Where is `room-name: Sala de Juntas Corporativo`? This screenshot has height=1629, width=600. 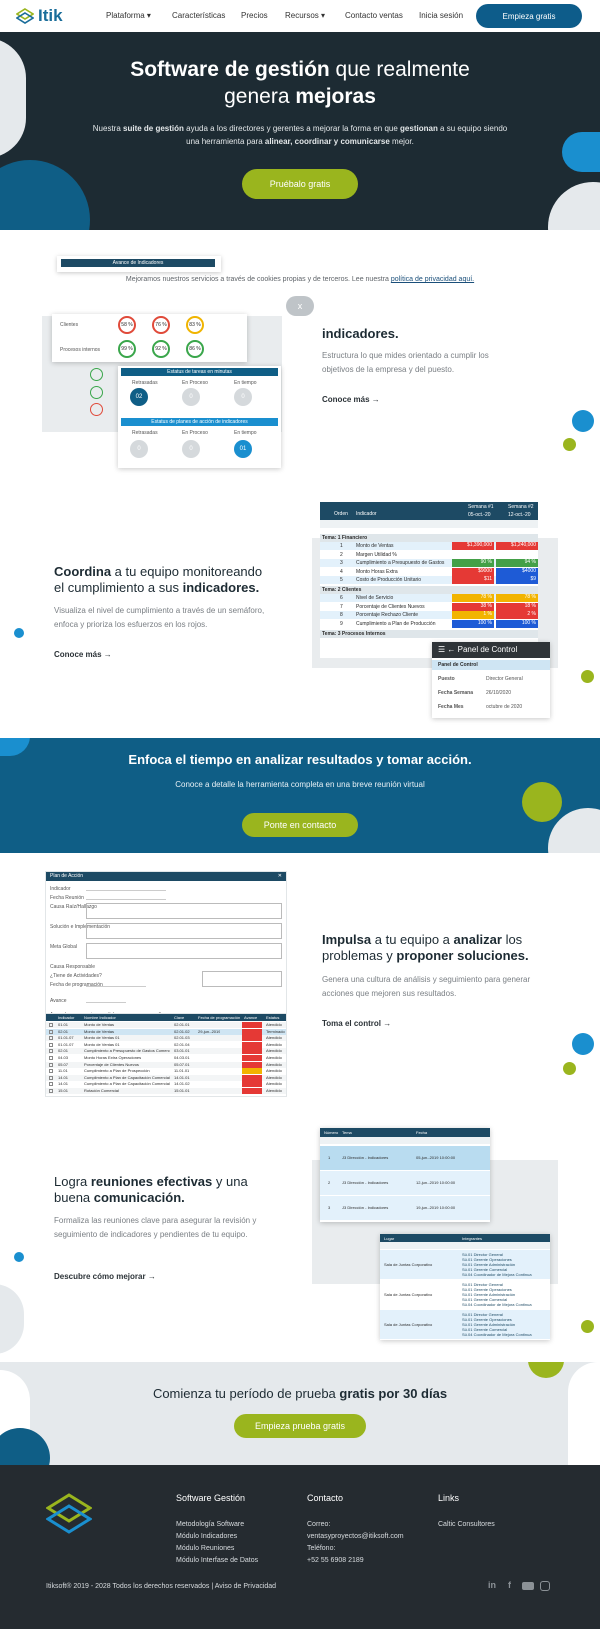
room-name: Sala de Juntas Corporativo is located at coordinates (408, 1294).